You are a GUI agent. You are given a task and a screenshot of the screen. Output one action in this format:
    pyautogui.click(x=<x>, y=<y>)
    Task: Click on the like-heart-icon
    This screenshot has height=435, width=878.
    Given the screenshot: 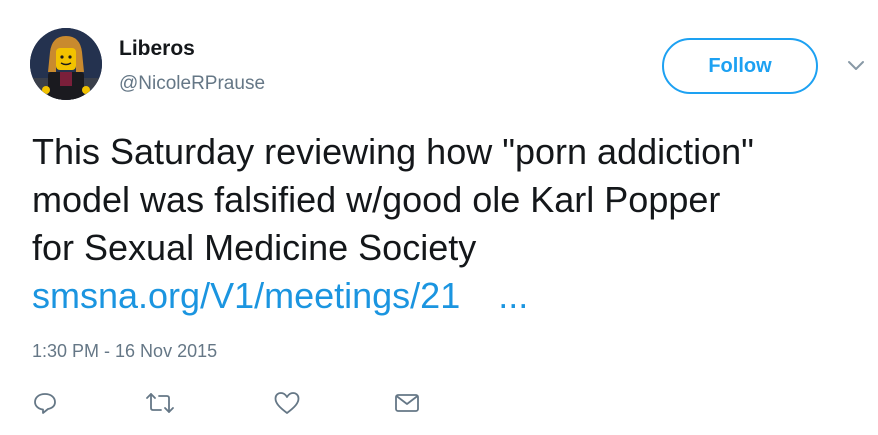 What is the action you would take?
    pyautogui.click(x=287, y=403)
    